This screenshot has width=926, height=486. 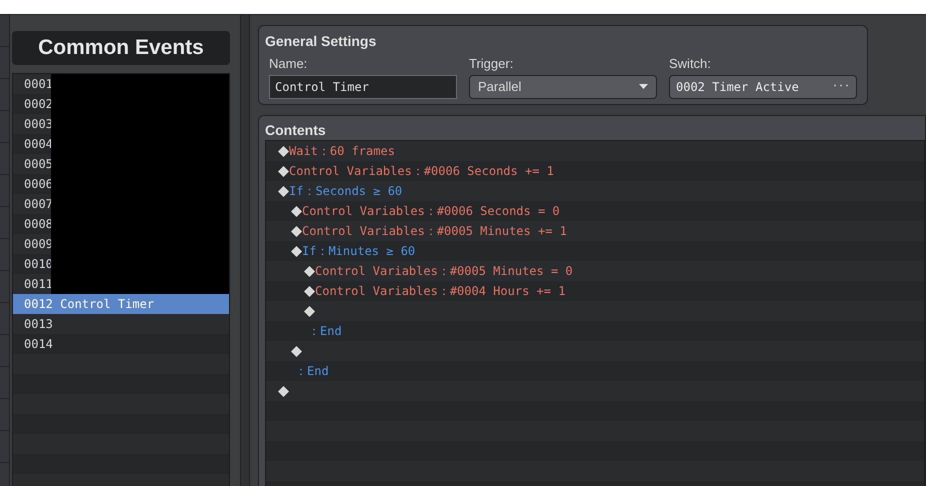 I want to click on event-command: Wait：60 frames, so click(x=342, y=151).